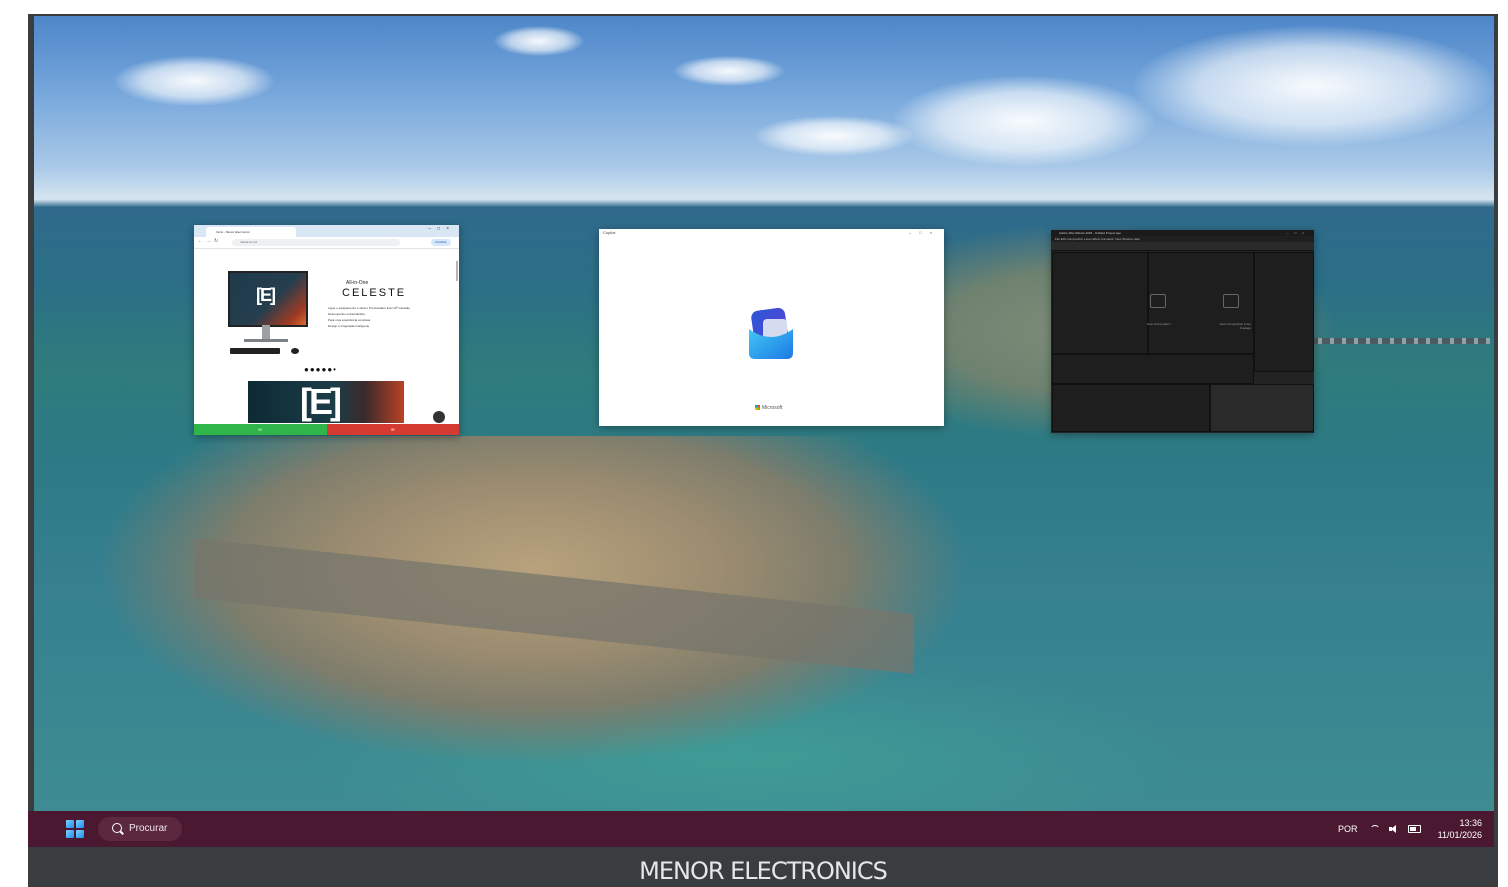 Image resolution: width=1508 pixels, height=887 pixels. What do you see at coordinates (1459, 835) in the screenshot?
I see `clock-date: 11/01/2026` at bounding box center [1459, 835].